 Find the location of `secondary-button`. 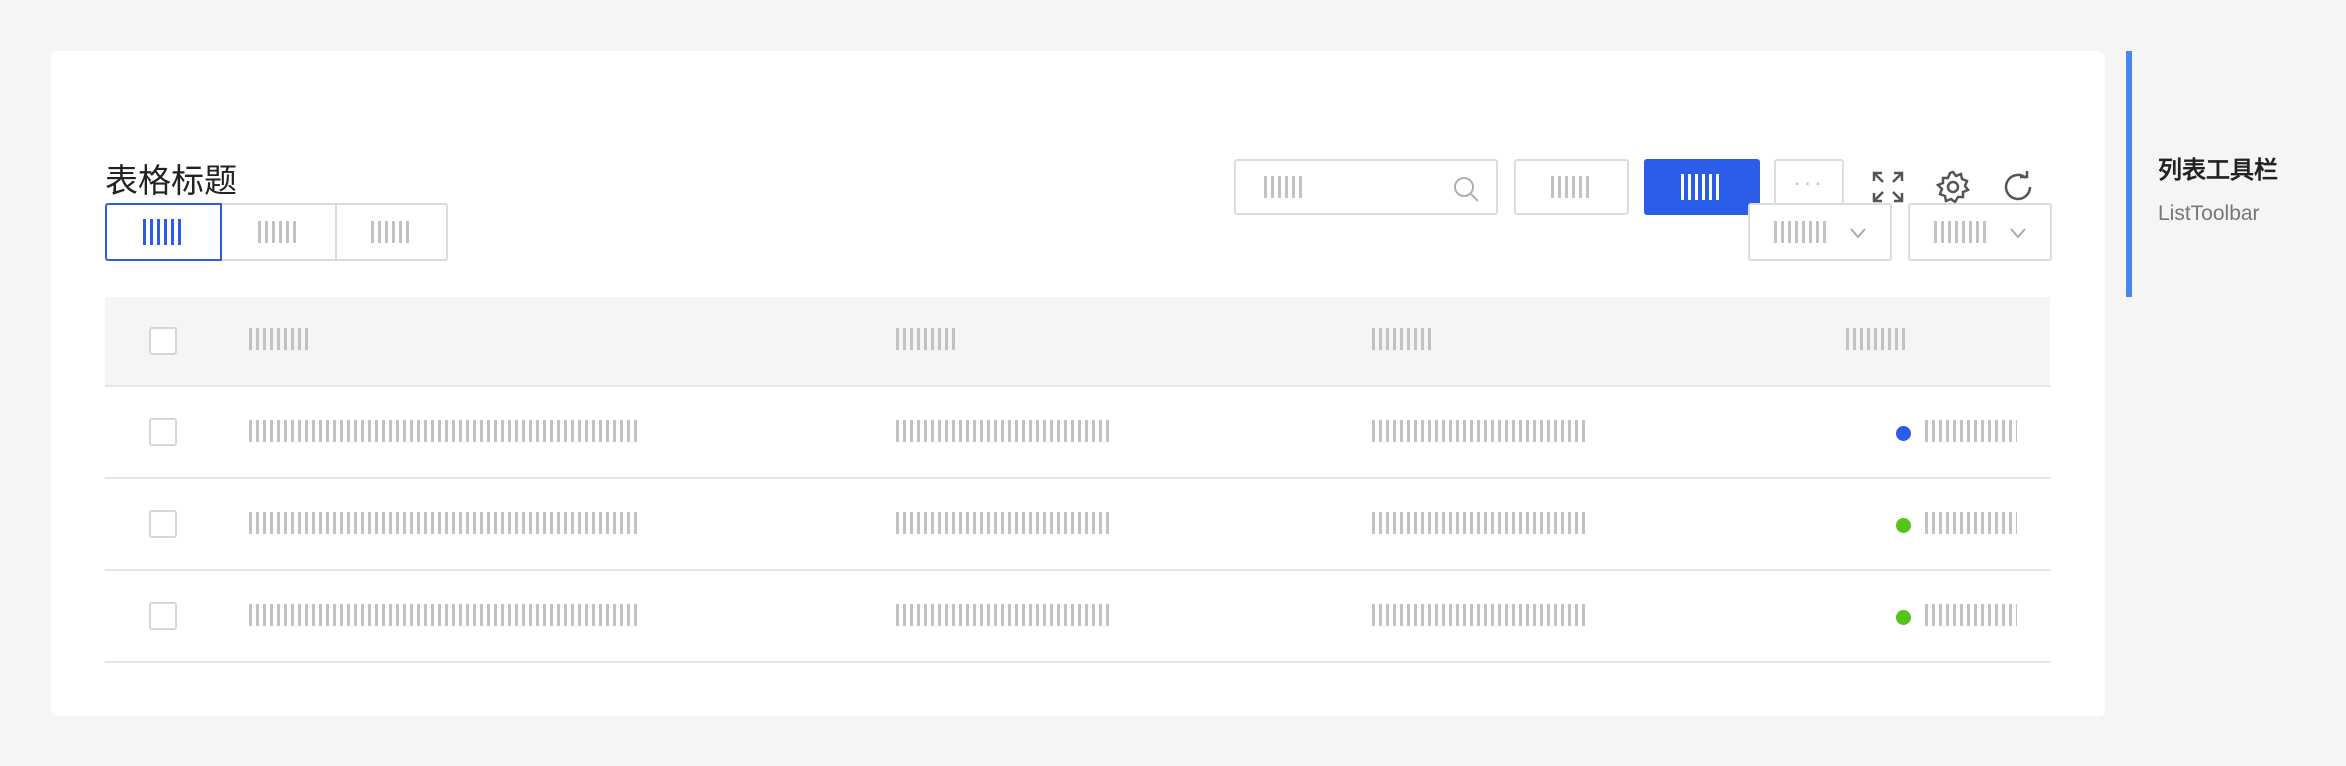

secondary-button is located at coordinates (1571, 187).